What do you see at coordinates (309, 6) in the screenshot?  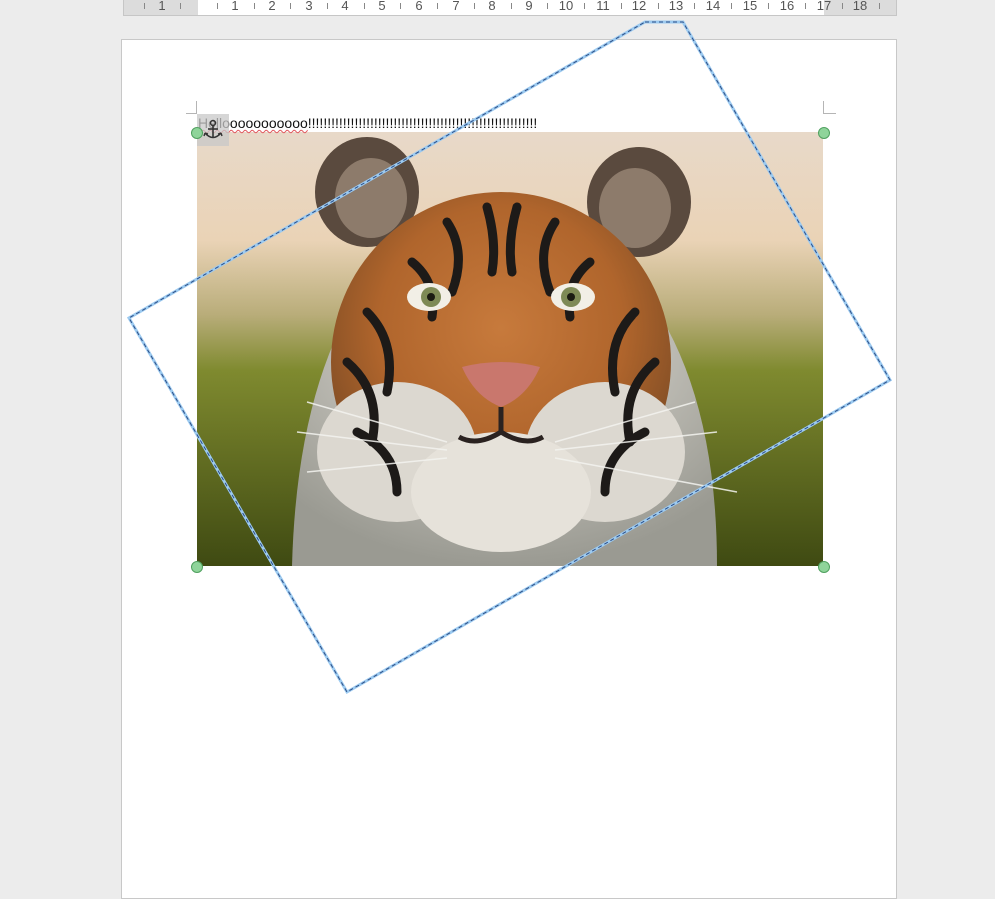 I see `ruler-number: 3` at bounding box center [309, 6].